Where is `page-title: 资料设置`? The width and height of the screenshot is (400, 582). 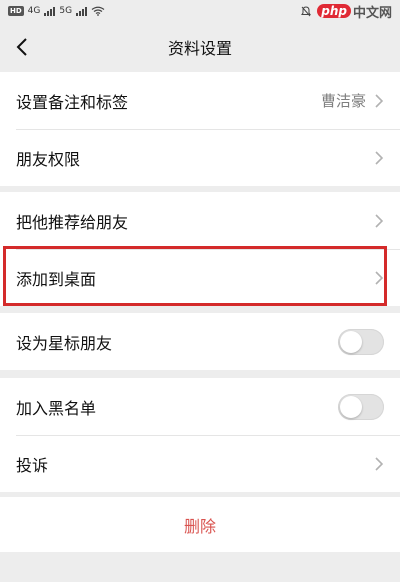 page-title: 资料设置 is located at coordinates (199, 48).